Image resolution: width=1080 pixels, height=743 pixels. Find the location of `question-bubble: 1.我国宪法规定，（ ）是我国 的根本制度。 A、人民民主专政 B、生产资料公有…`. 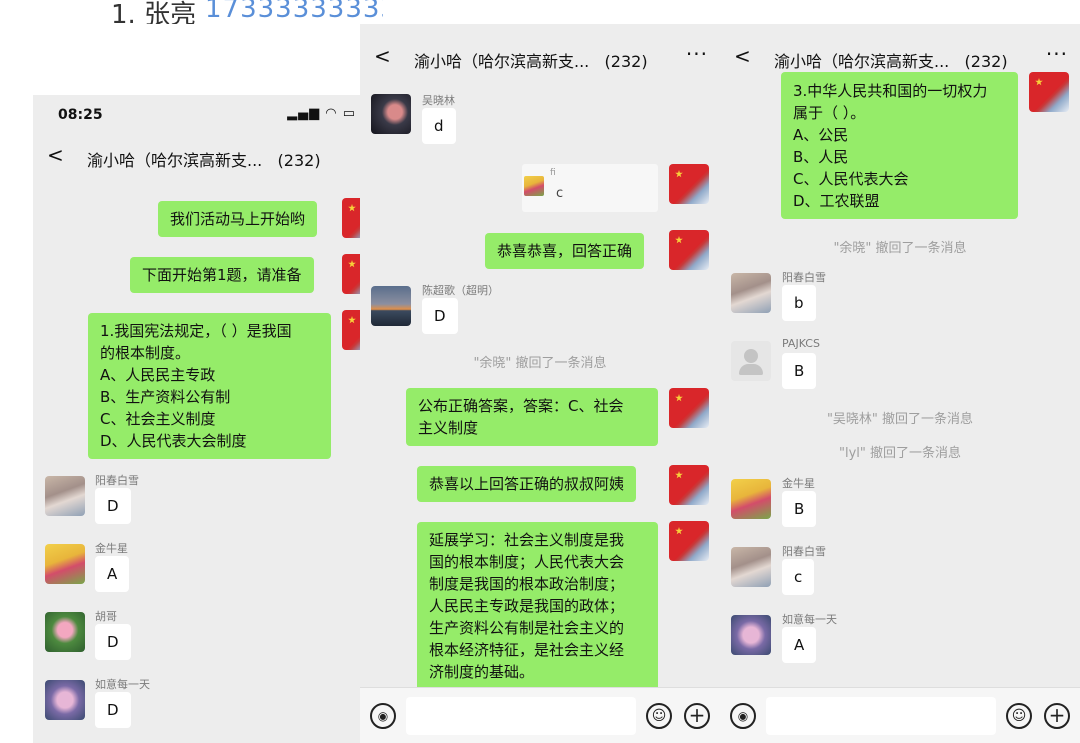

question-bubble: 1.我国宪法规定，（ ）是我国 的根本制度。 A、人民民主专政 B、生产资料公有… is located at coordinates (209, 386).